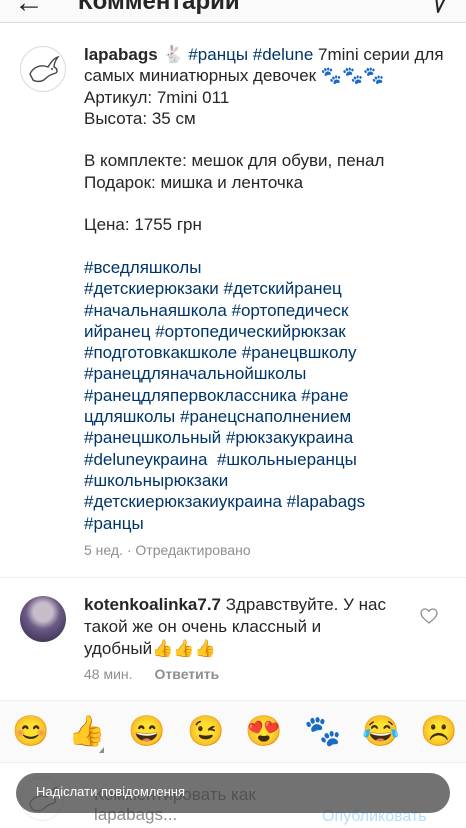 The width and height of the screenshot is (466, 828). I want to click on post-meta: 5 нед. · Отредактировано, so click(167, 550).